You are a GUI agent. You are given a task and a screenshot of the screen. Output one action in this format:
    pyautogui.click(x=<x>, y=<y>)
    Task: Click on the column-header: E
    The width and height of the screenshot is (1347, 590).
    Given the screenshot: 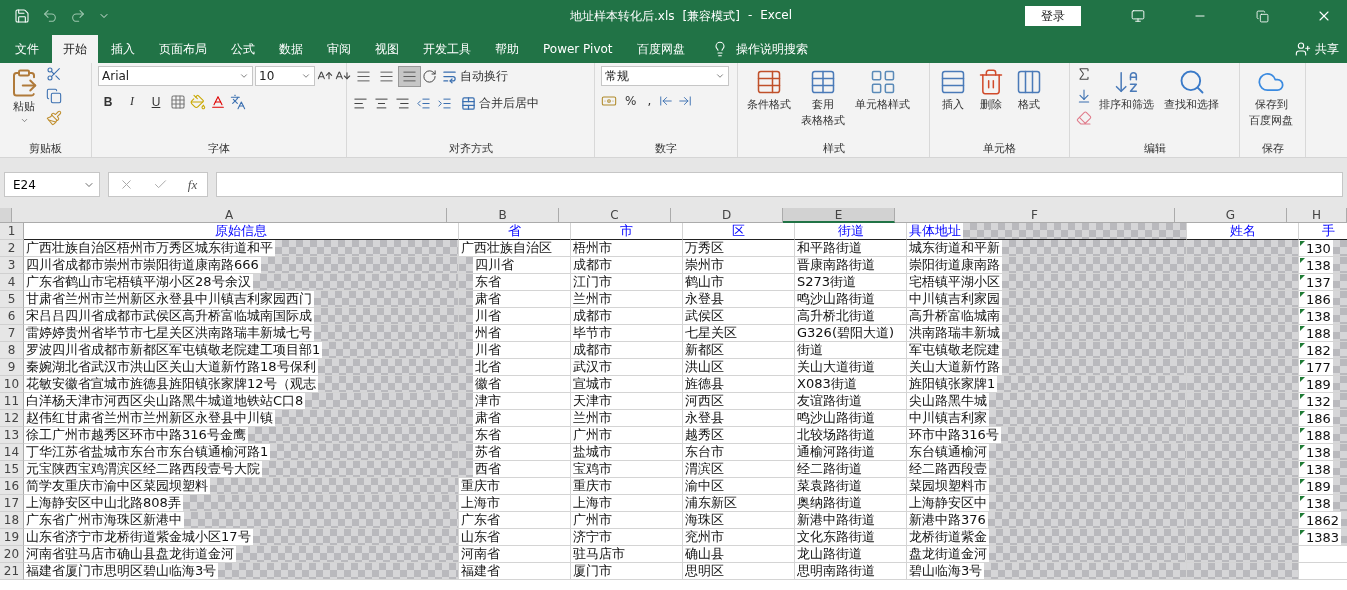 What is the action you would take?
    pyautogui.click(x=839, y=215)
    